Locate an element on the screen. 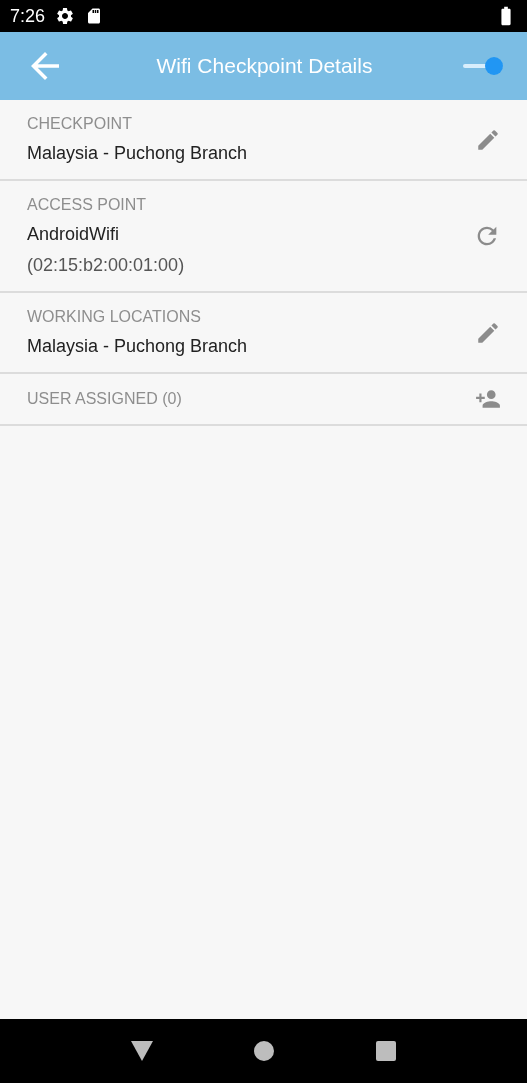 The image size is (527, 1083). row-label: ACCESS POINT is located at coordinates (87, 205).